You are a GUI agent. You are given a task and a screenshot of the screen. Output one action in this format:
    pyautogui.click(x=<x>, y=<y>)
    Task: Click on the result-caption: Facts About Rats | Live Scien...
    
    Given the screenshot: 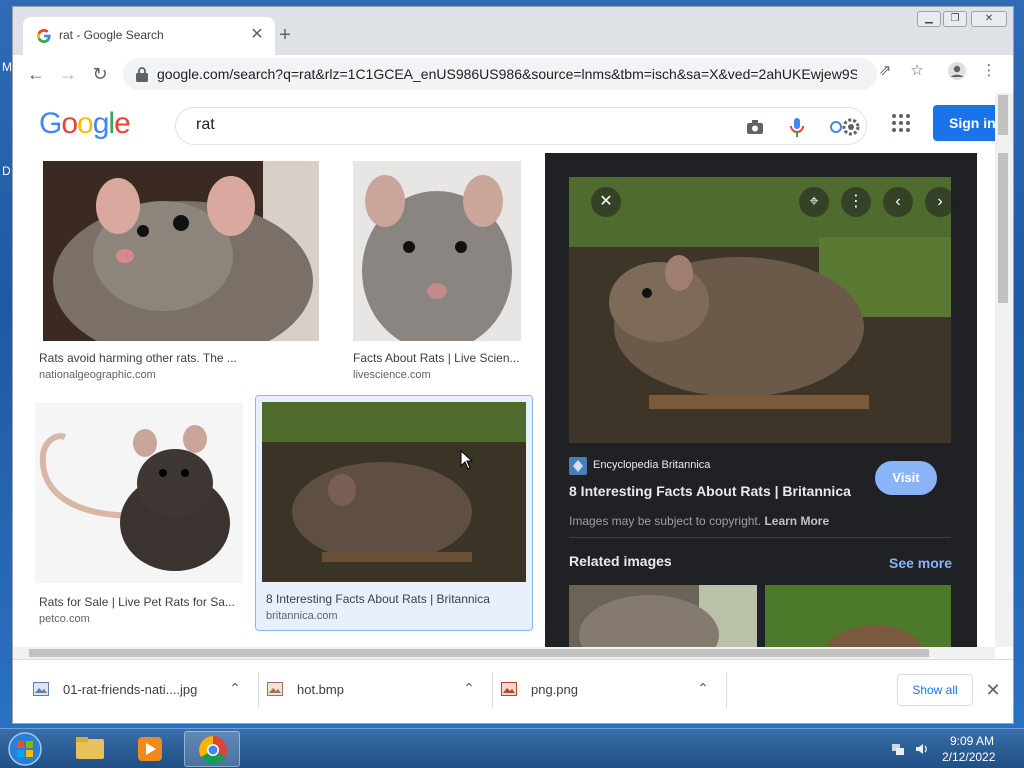 What is the action you would take?
    pyautogui.click(x=443, y=358)
    